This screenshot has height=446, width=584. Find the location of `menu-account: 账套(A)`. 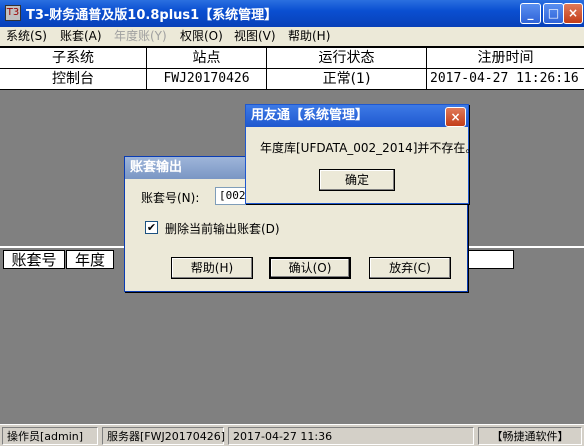

menu-account: 账套(A) is located at coordinates (81, 36).